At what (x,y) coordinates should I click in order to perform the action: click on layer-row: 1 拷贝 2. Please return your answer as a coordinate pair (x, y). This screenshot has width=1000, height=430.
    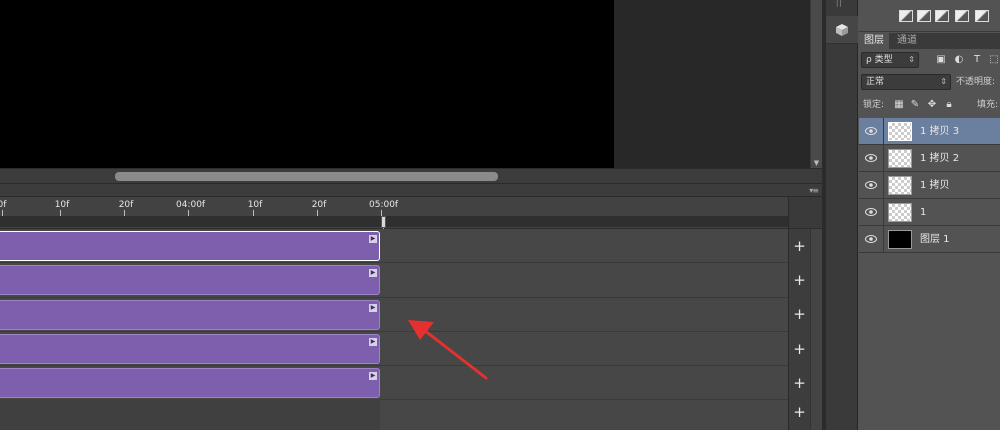
    Looking at the image, I should click on (929, 158).